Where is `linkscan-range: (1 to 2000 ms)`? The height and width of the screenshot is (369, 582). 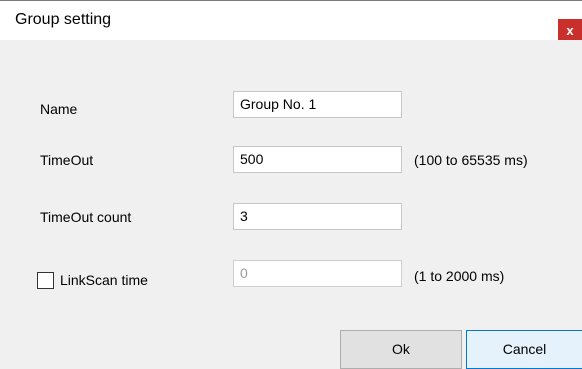
linkscan-range: (1 to 2000 ms) is located at coordinates (459, 276).